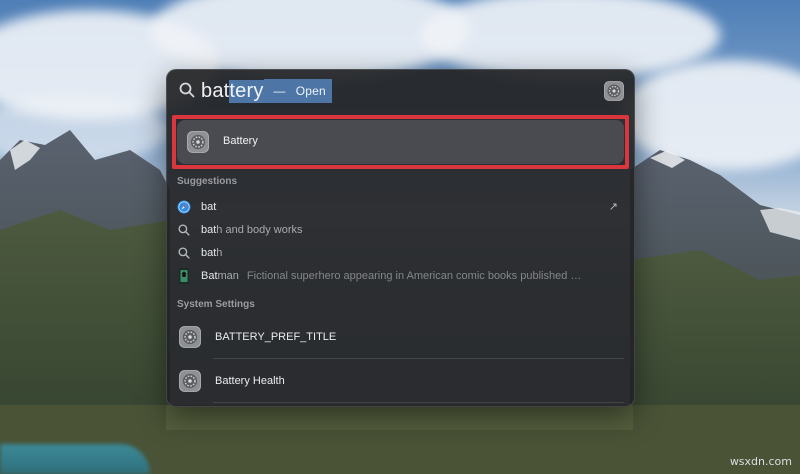 Image resolution: width=800 pixels, height=474 pixels. I want to click on suggestion-rest: man, so click(228, 276).